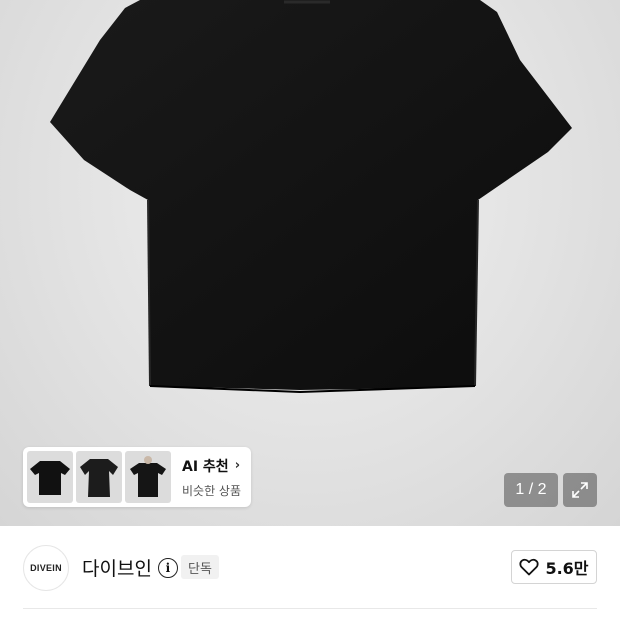 This screenshot has height=620, width=620. Describe the element at coordinates (46, 568) in the screenshot. I see `brand-logo: DIVEIN` at that location.